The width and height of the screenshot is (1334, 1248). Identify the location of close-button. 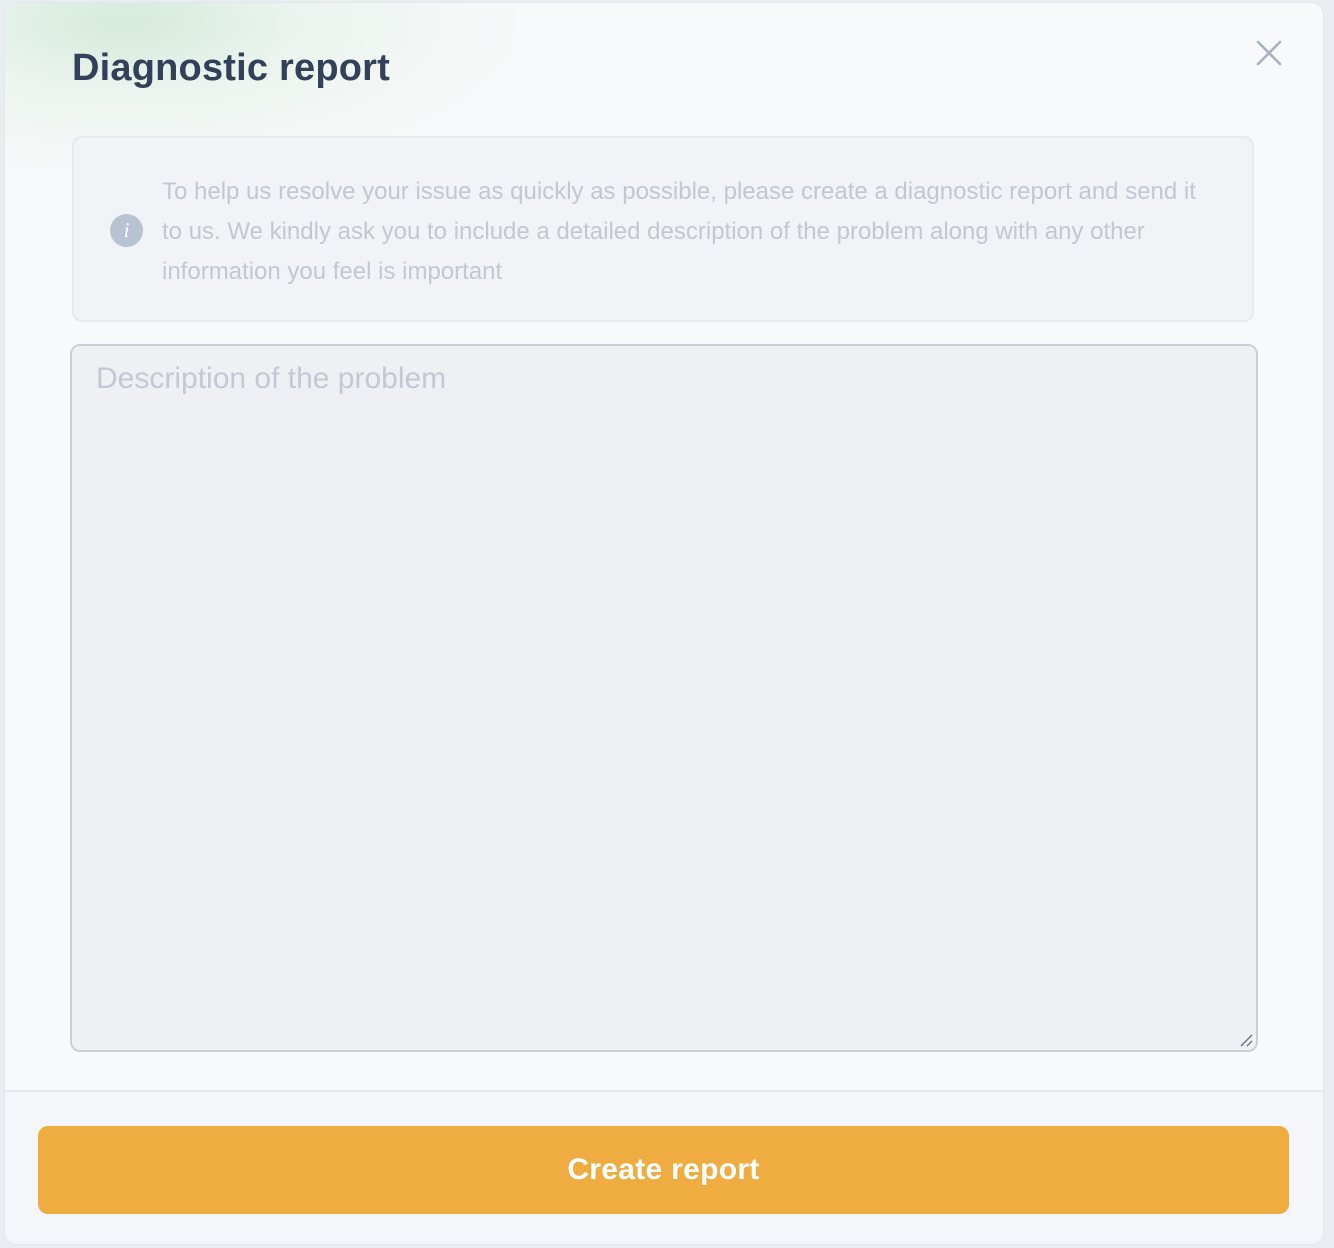
(1269, 53).